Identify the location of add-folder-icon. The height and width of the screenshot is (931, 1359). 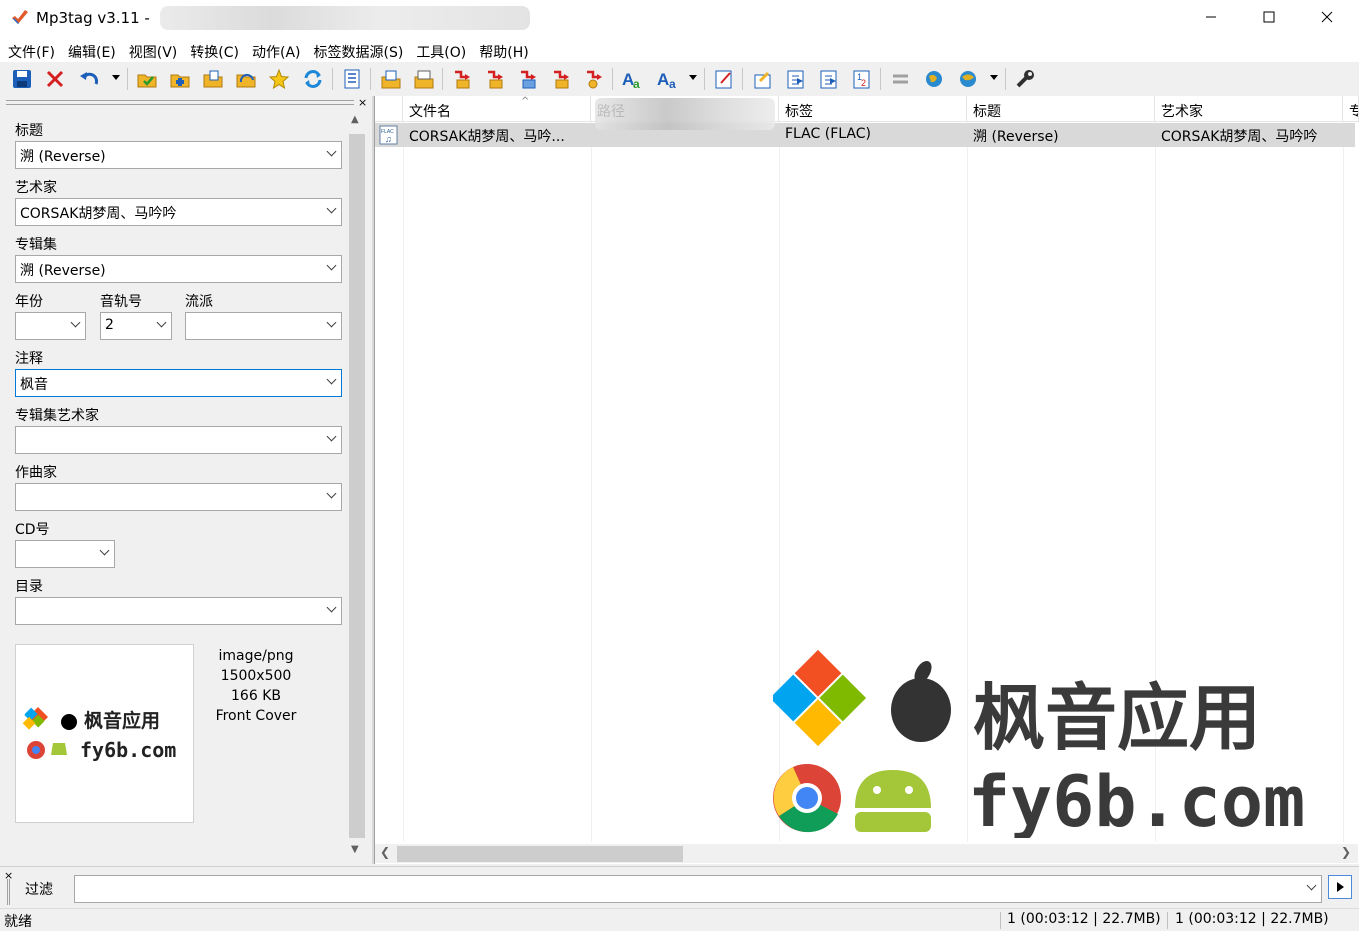
(213, 79).